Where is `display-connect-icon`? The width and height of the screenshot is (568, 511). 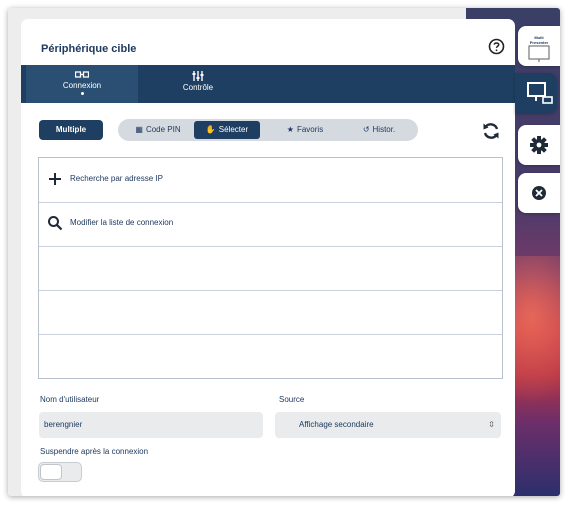 display-connect-icon is located at coordinates (540, 93).